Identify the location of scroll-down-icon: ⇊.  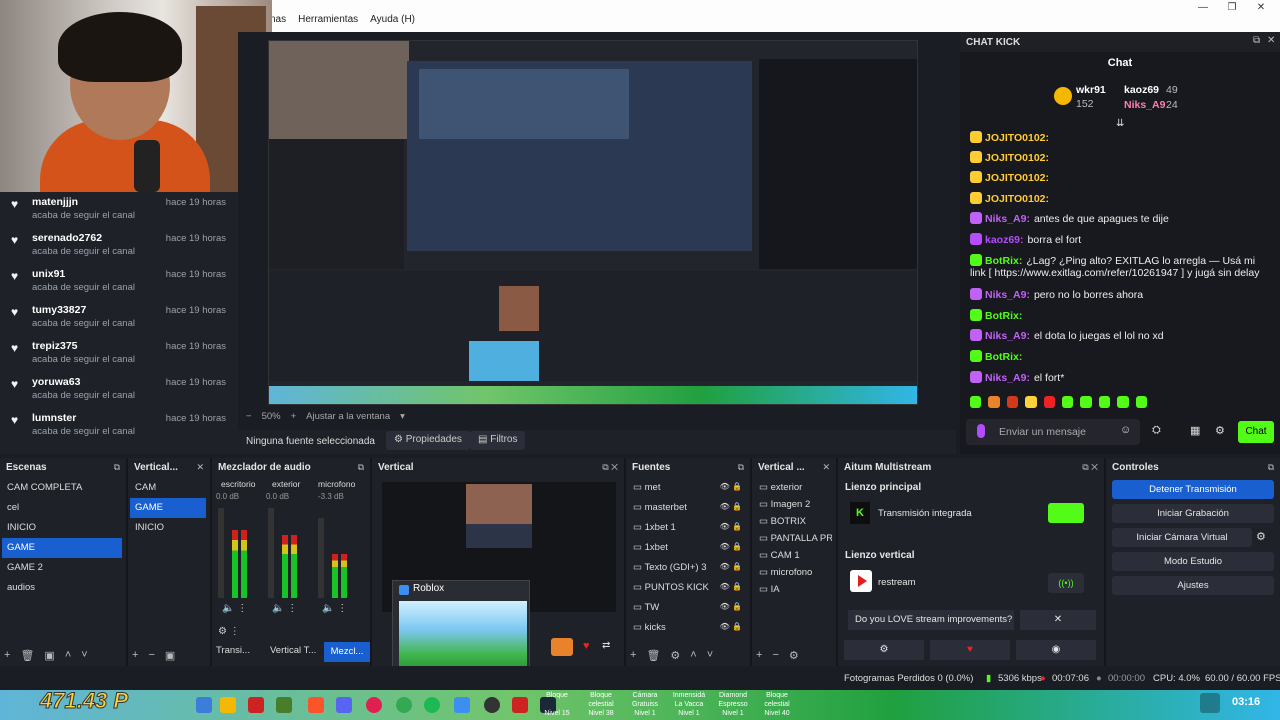
(1120, 123).